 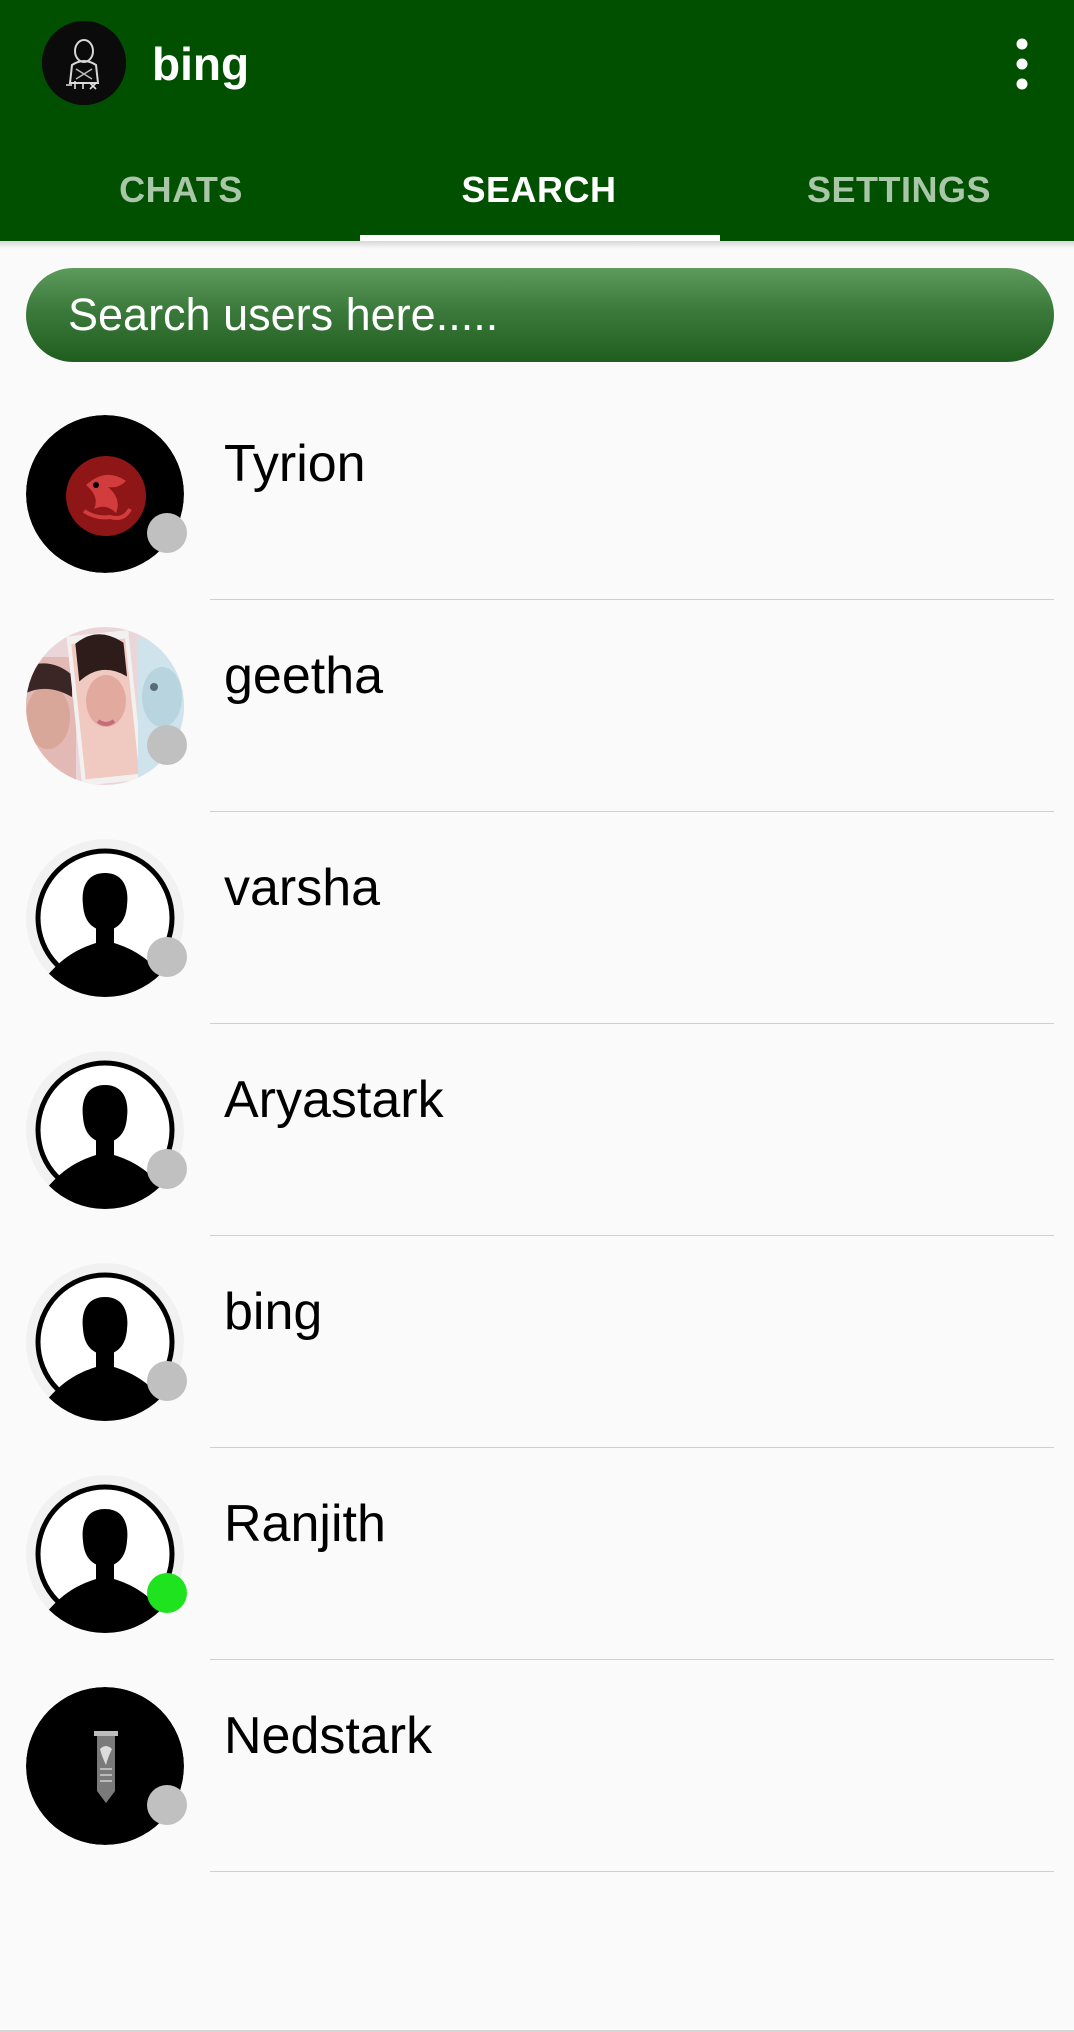 I want to click on profile-avatar-image, so click(x=84, y=63).